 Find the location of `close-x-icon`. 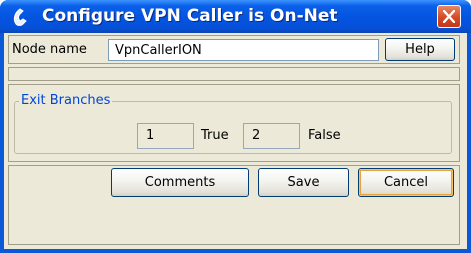

close-x-icon is located at coordinates (449, 16).